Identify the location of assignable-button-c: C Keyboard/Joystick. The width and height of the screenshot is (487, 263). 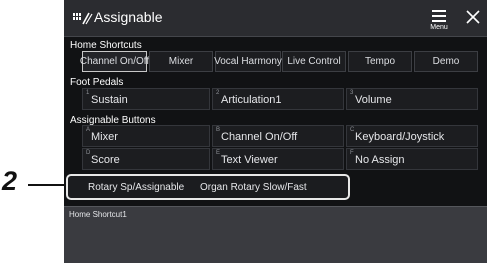
(412, 136).